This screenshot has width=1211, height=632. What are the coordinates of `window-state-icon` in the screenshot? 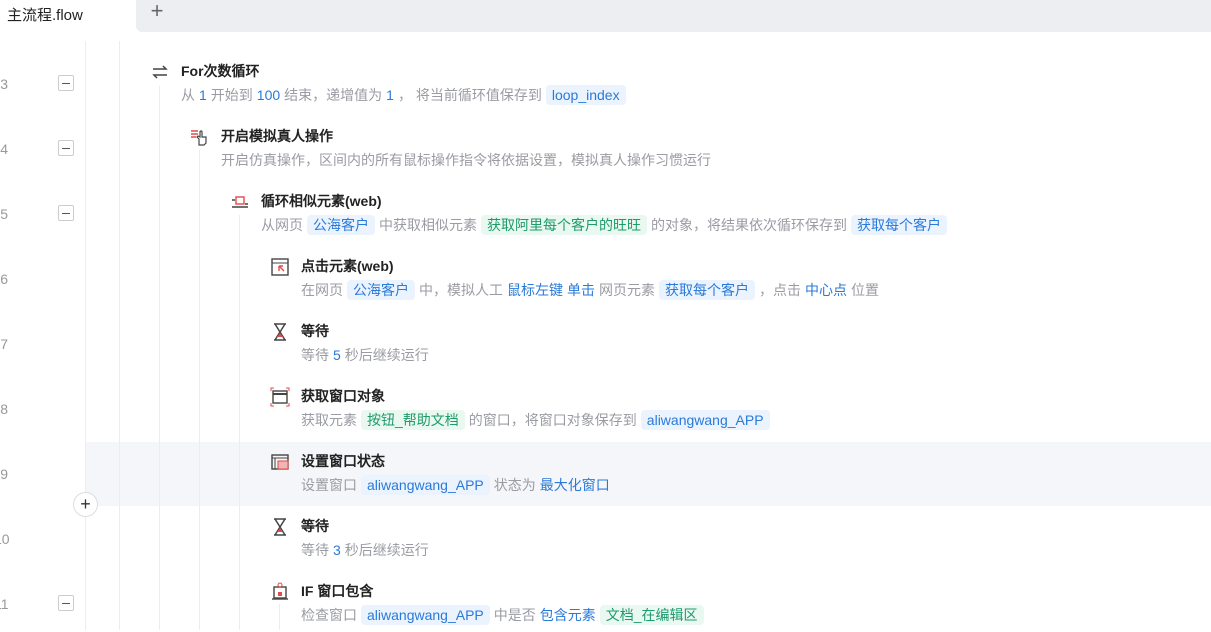 It's located at (280, 462).